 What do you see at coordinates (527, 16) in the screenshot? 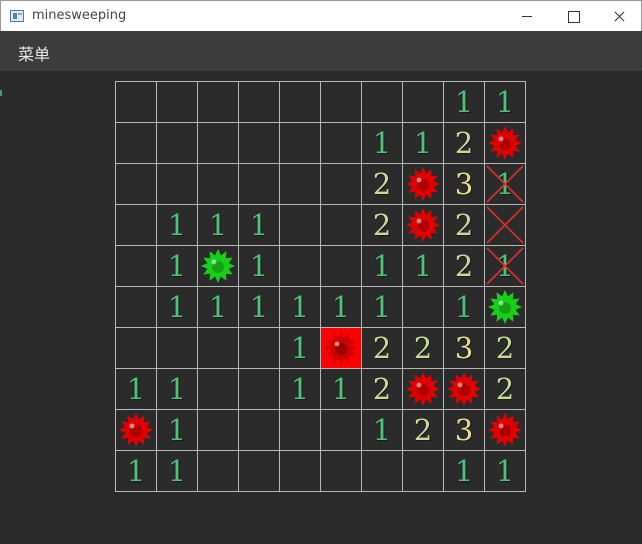
I see `minimize-button` at bounding box center [527, 16].